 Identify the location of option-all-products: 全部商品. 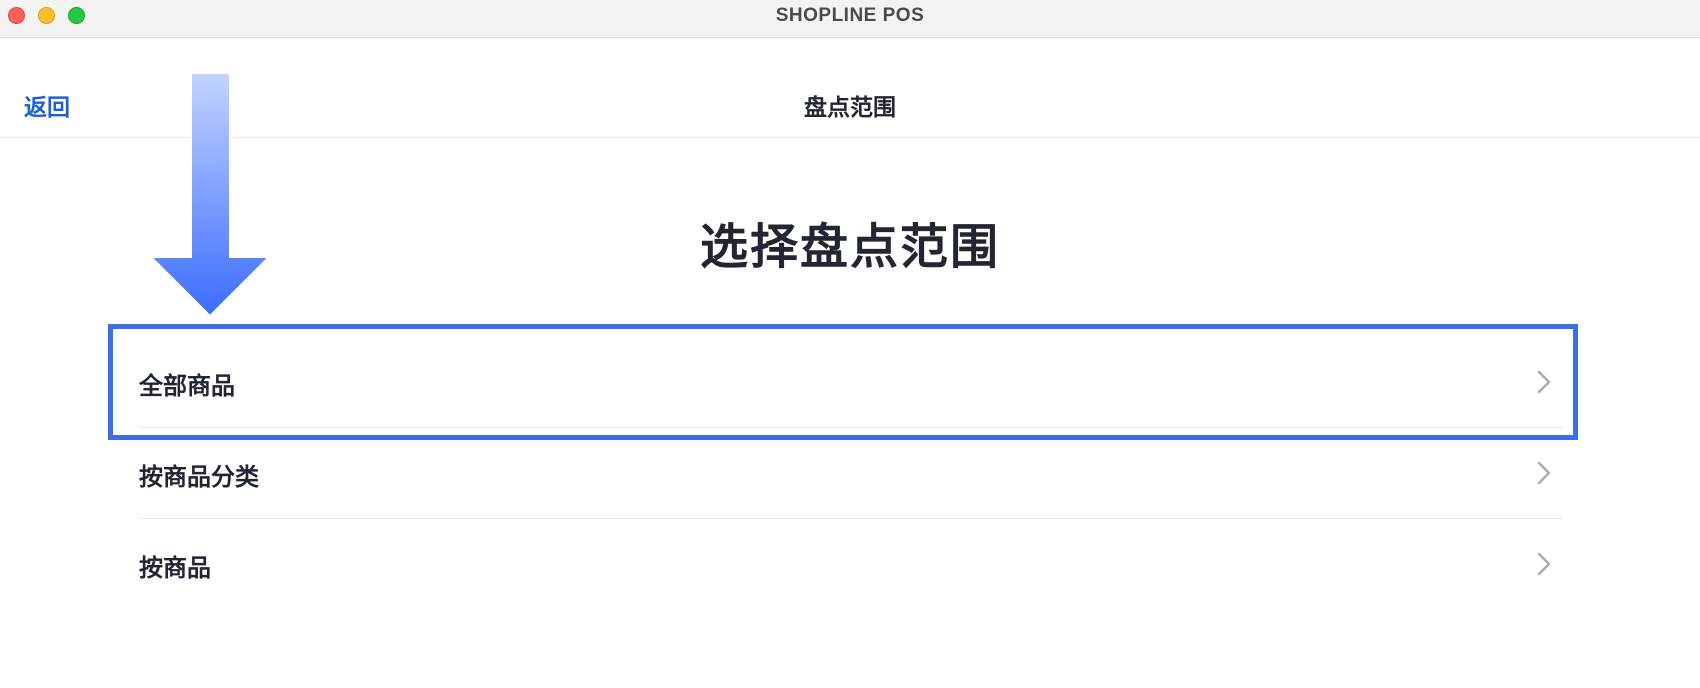
(851, 382).